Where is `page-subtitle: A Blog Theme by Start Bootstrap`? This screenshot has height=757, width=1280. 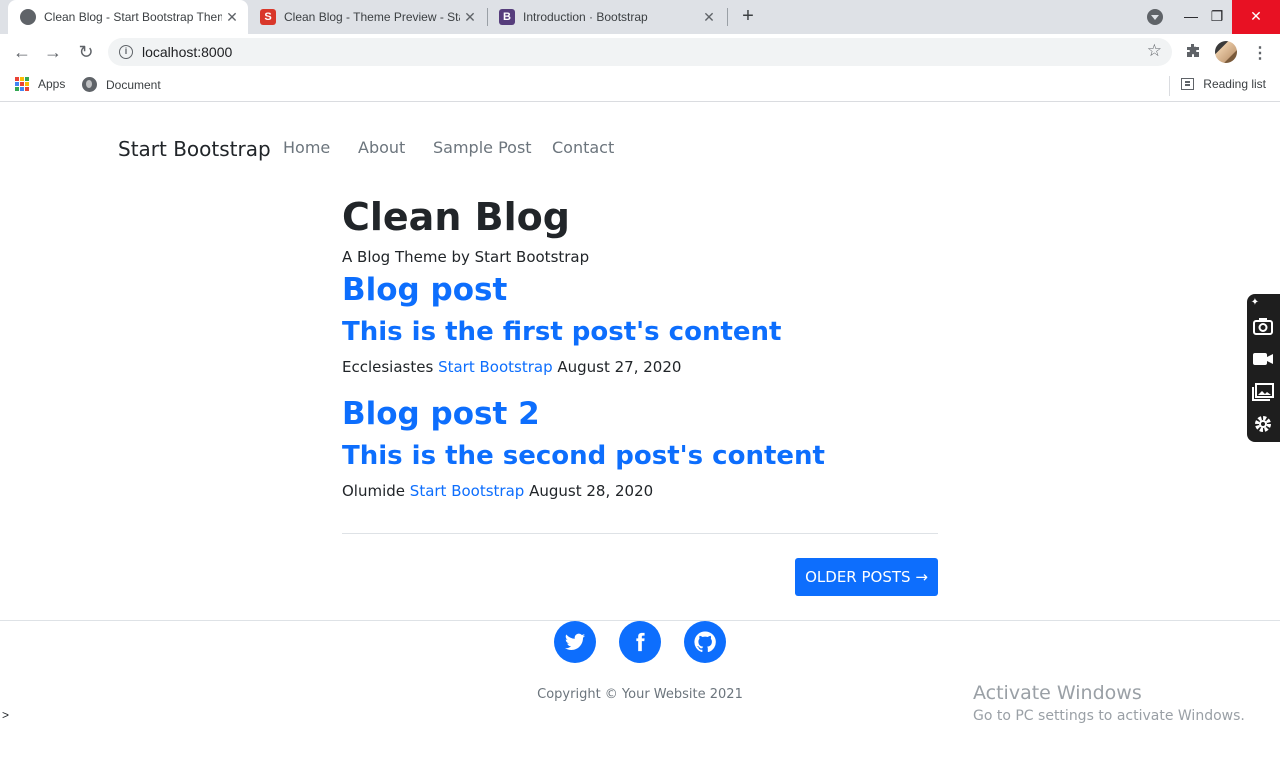
page-subtitle: A Blog Theme by Start Bootstrap is located at coordinates (466, 257).